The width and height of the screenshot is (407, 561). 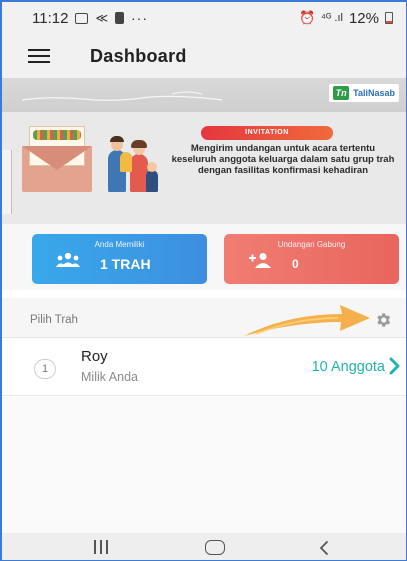 What do you see at coordinates (311, 244) in the screenshot?
I see `join-invitation-label: Undangan Gabung` at bounding box center [311, 244].